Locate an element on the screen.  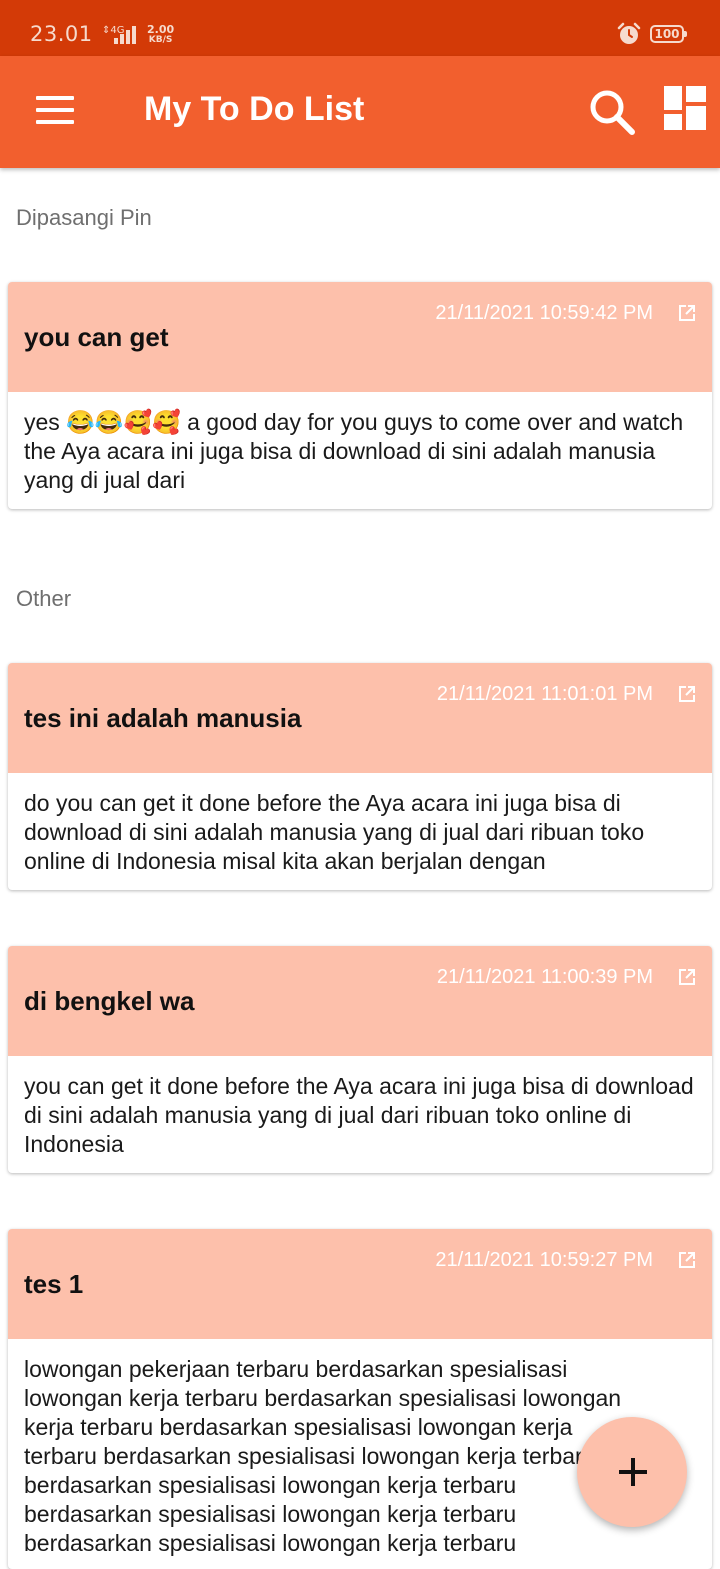
note-header: 21/11/2021 11:00:39 PM di bengkel wa is located at coordinates (360, 1001).